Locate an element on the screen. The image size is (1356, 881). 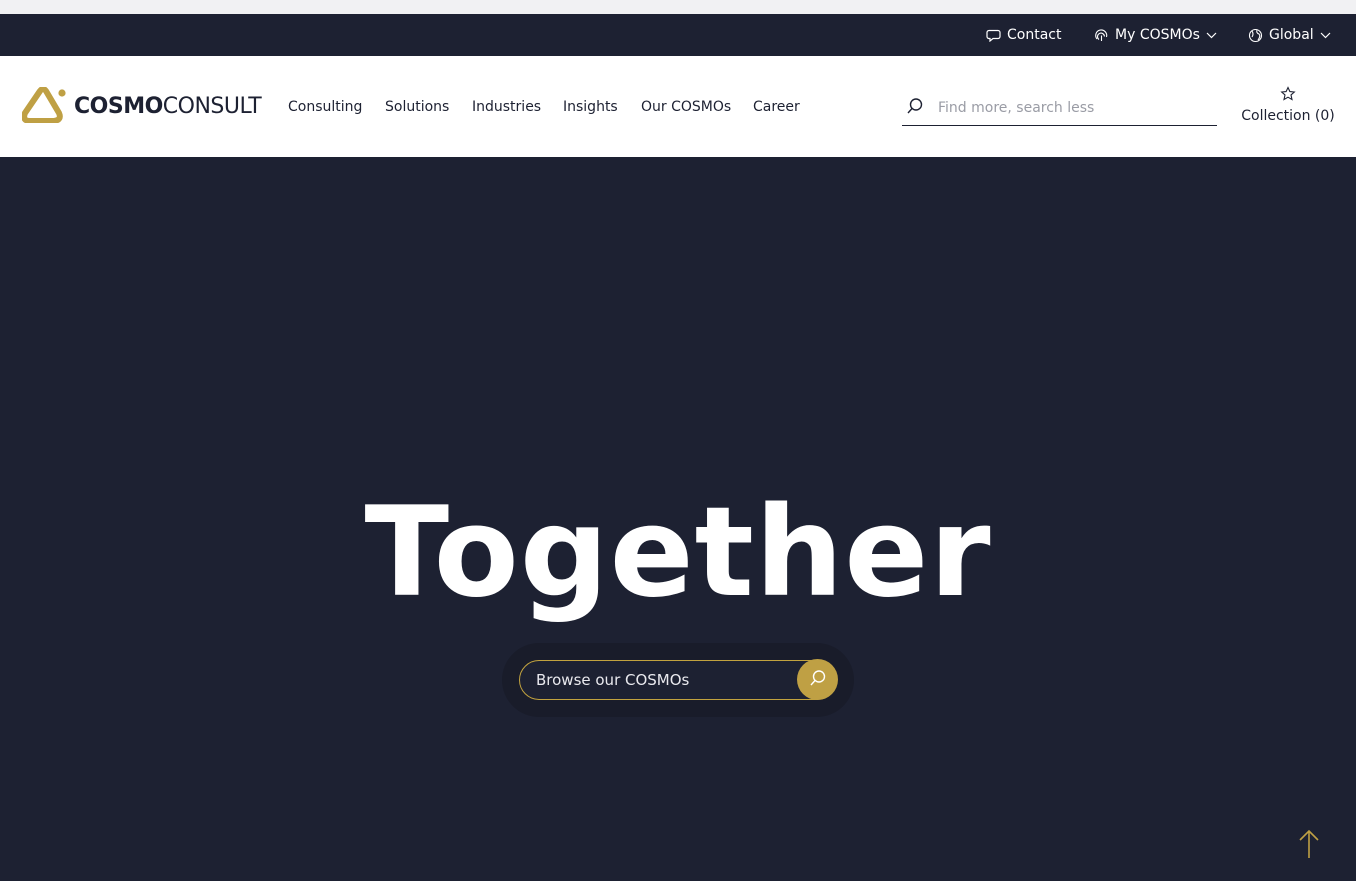
arrow-up-icon is located at coordinates (1309, 846).